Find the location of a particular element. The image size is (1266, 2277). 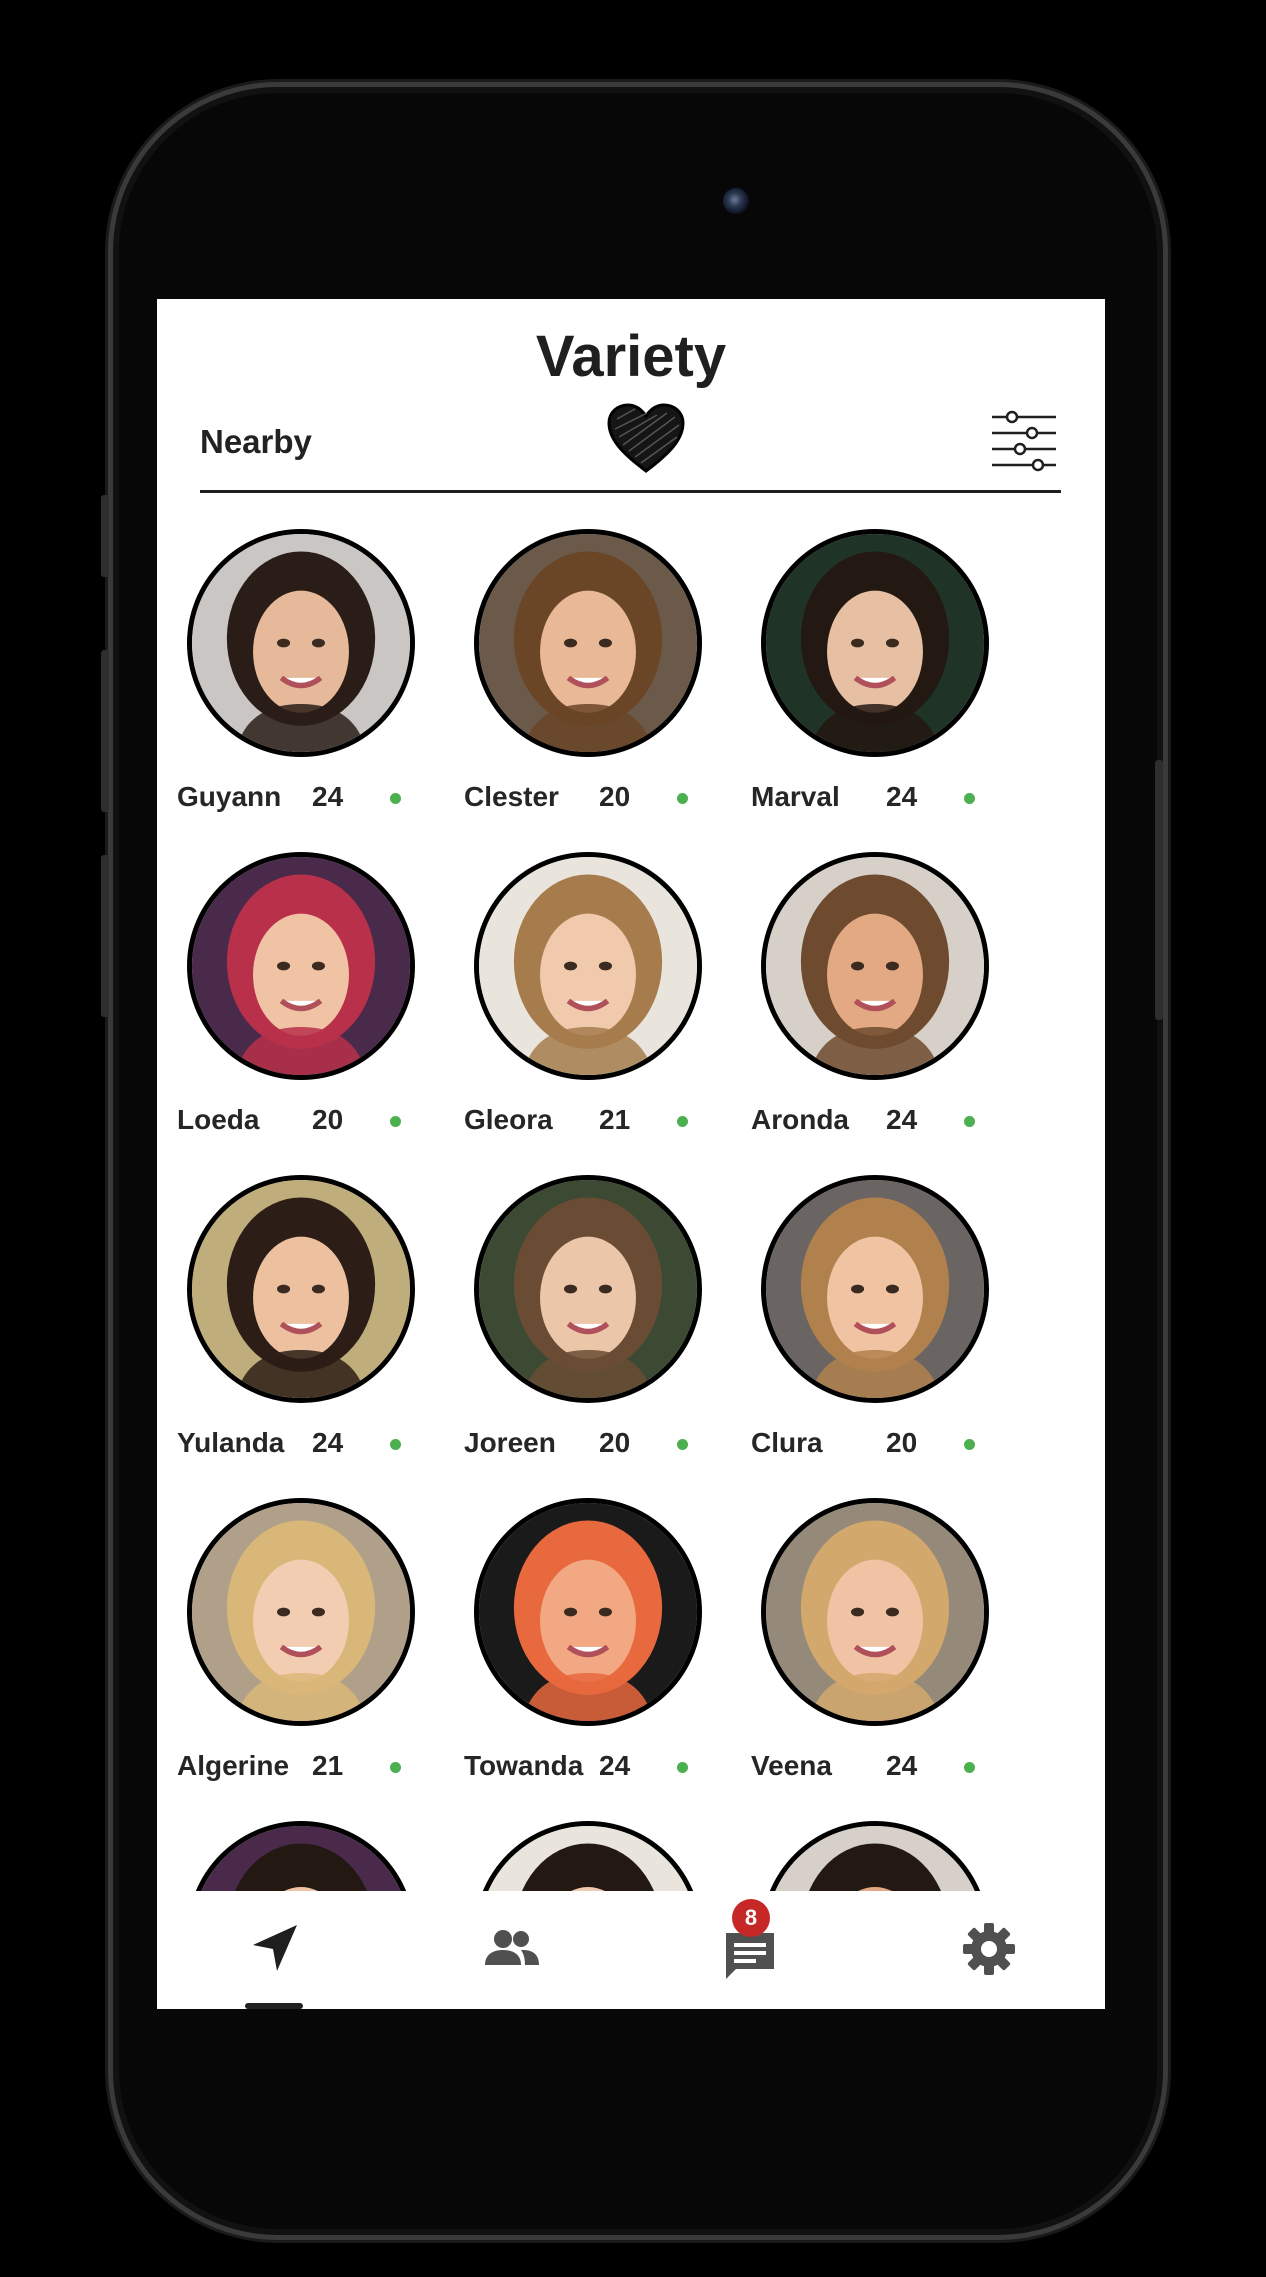

profile-name: Gleora is located at coordinates (508, 1119).